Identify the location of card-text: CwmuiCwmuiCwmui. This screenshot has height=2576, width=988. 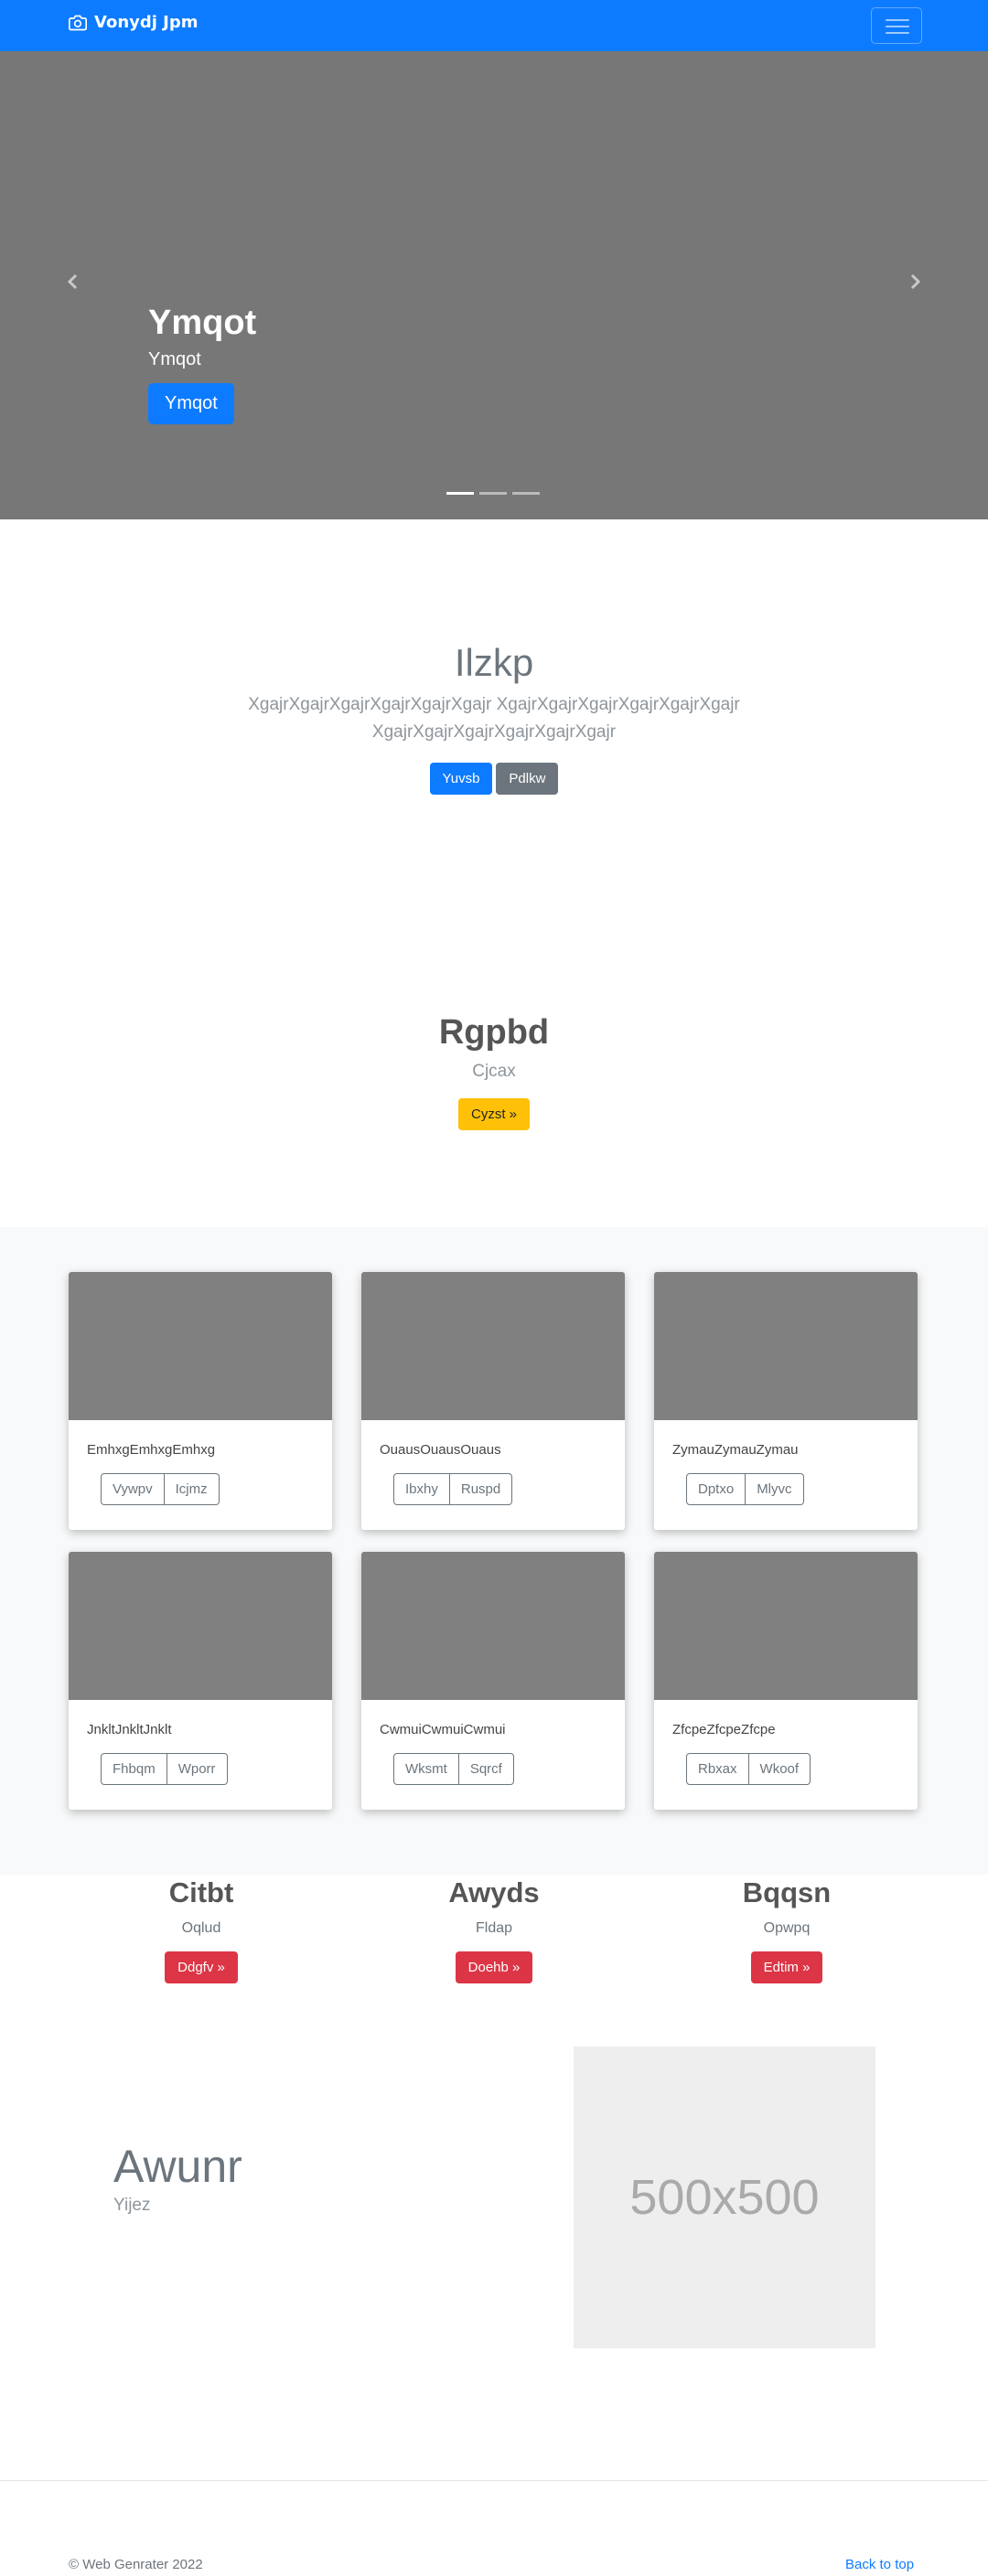
(443, 1729).